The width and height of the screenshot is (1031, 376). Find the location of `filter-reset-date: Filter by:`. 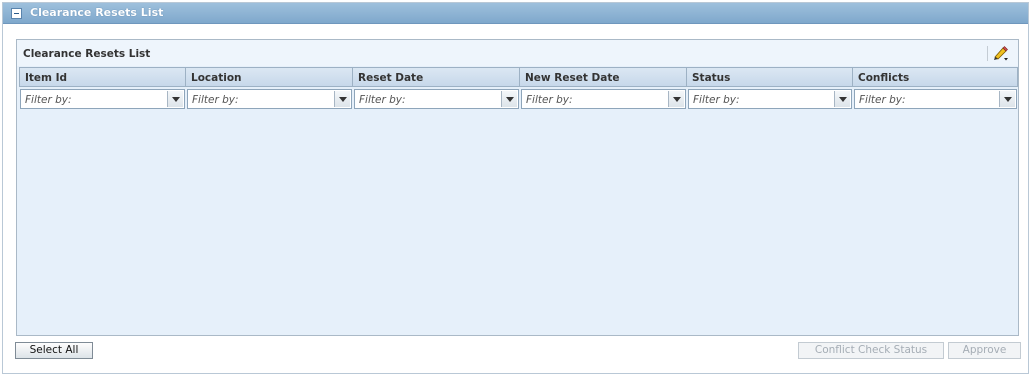

filter-reset-date: Filter by: is located at coordinates (436, 99).